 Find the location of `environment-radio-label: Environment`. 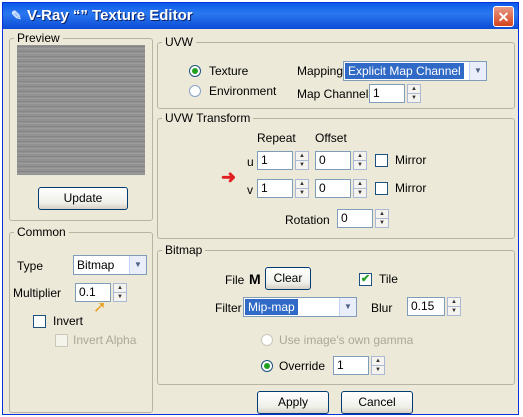

environment-radio-label: Environment is located at coordinates (243, 91).